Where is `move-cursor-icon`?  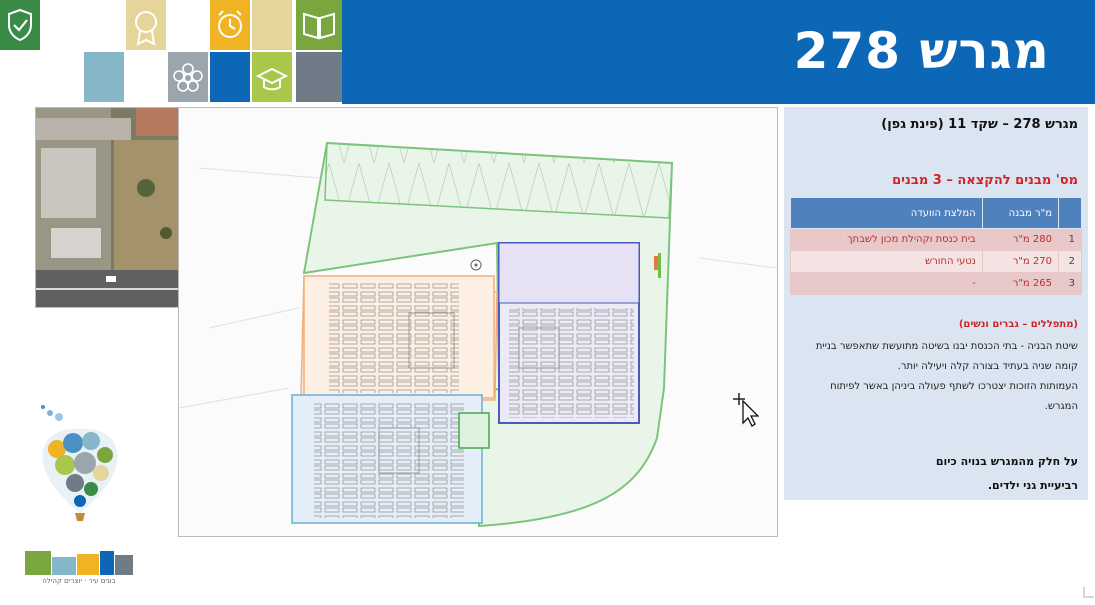 move-cursor-icon is located at coordinates (746, 410).